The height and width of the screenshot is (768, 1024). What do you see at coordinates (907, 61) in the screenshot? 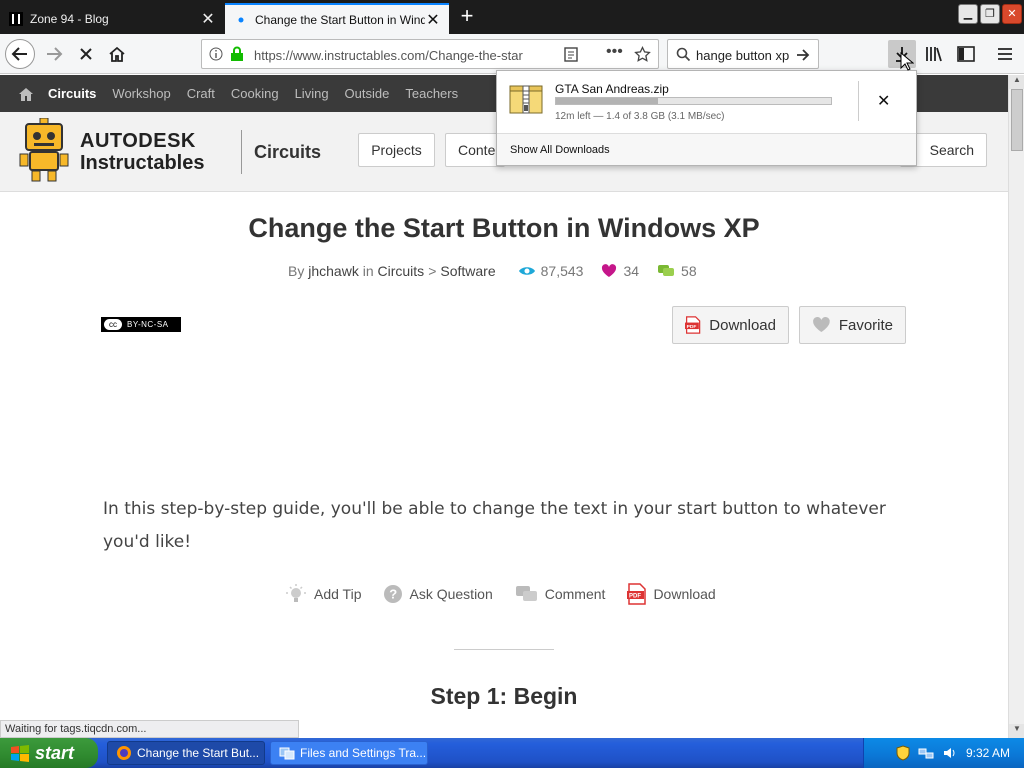
I see `mouse-cursor-icon` at bounding box center [907, 61].